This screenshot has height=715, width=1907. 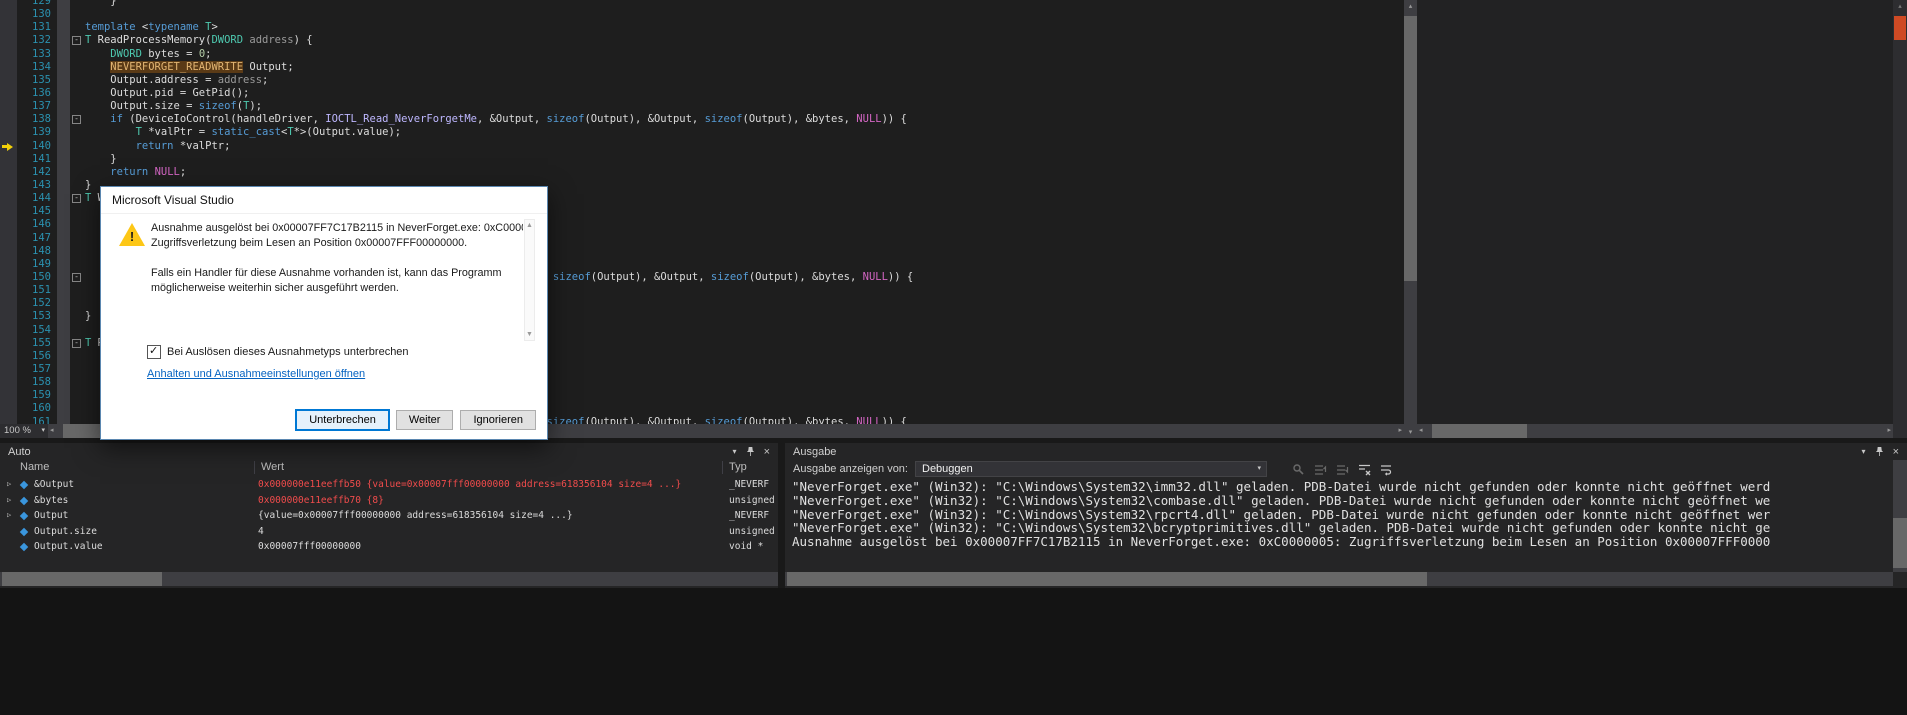 I want to click on watch-row: Output.value 0x00007fff00000000 void *, so click(x=389, y=547).